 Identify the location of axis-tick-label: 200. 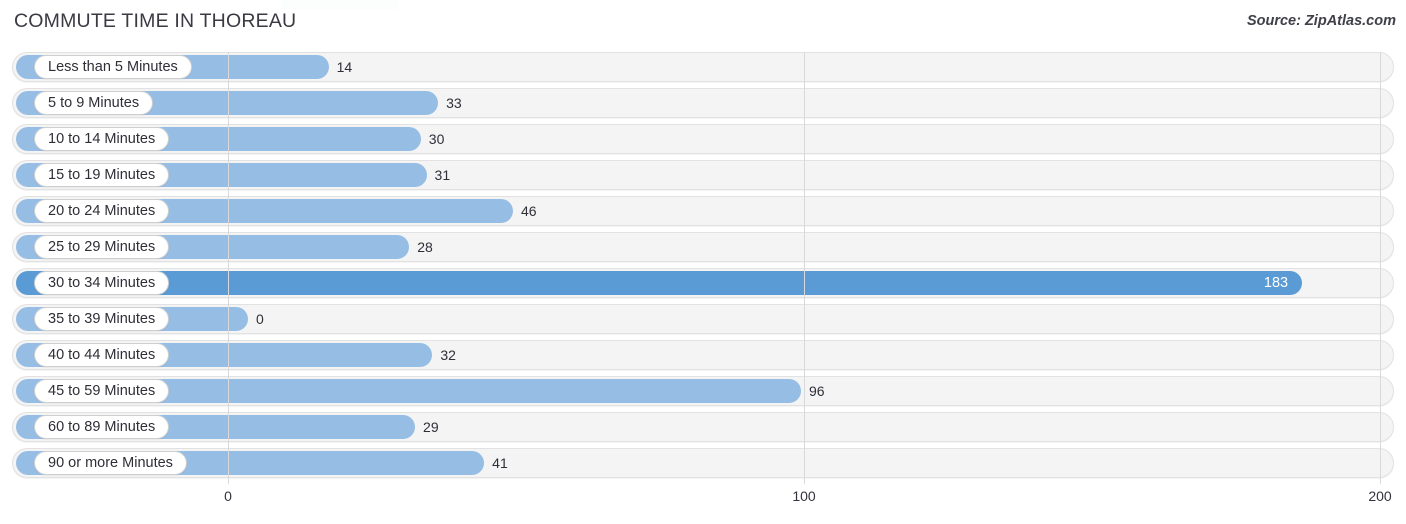
(1380, 496).